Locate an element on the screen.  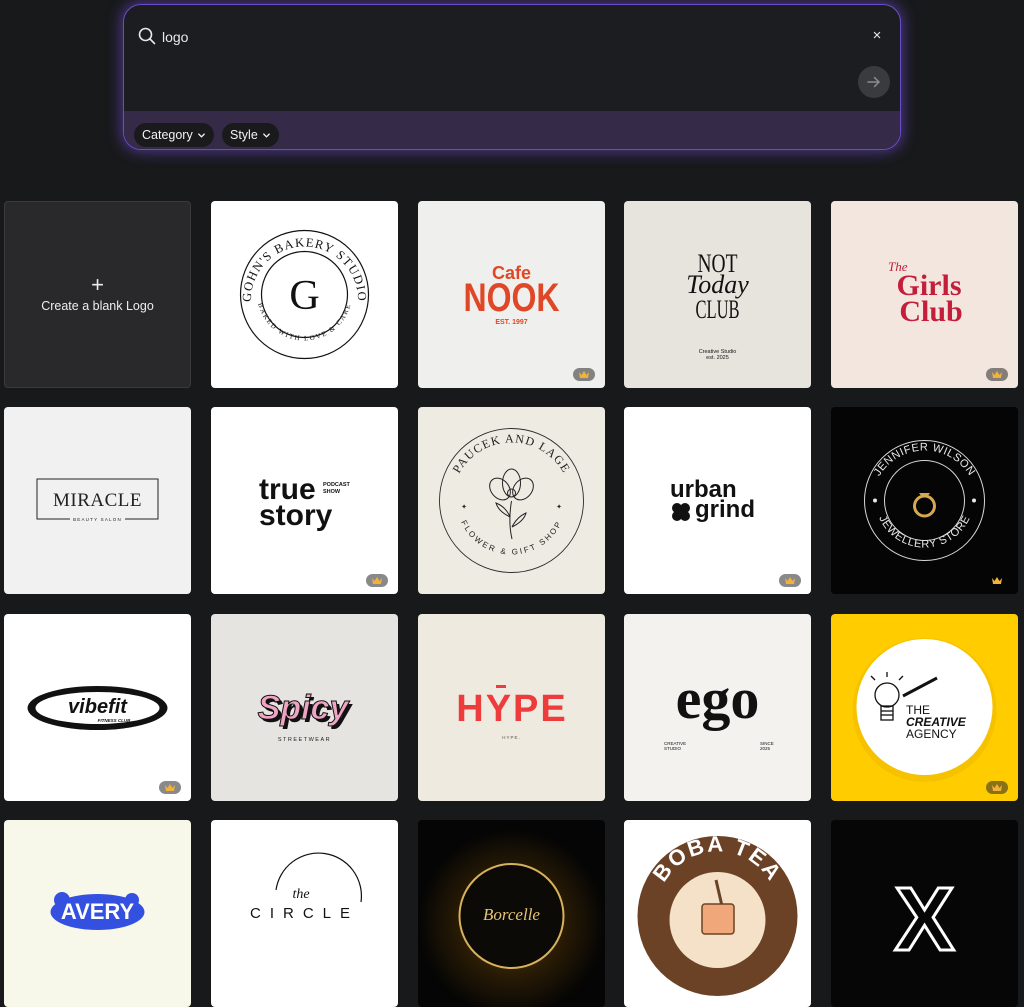
est-2025-text: est. 2025 is located at coordinates (717, 358).